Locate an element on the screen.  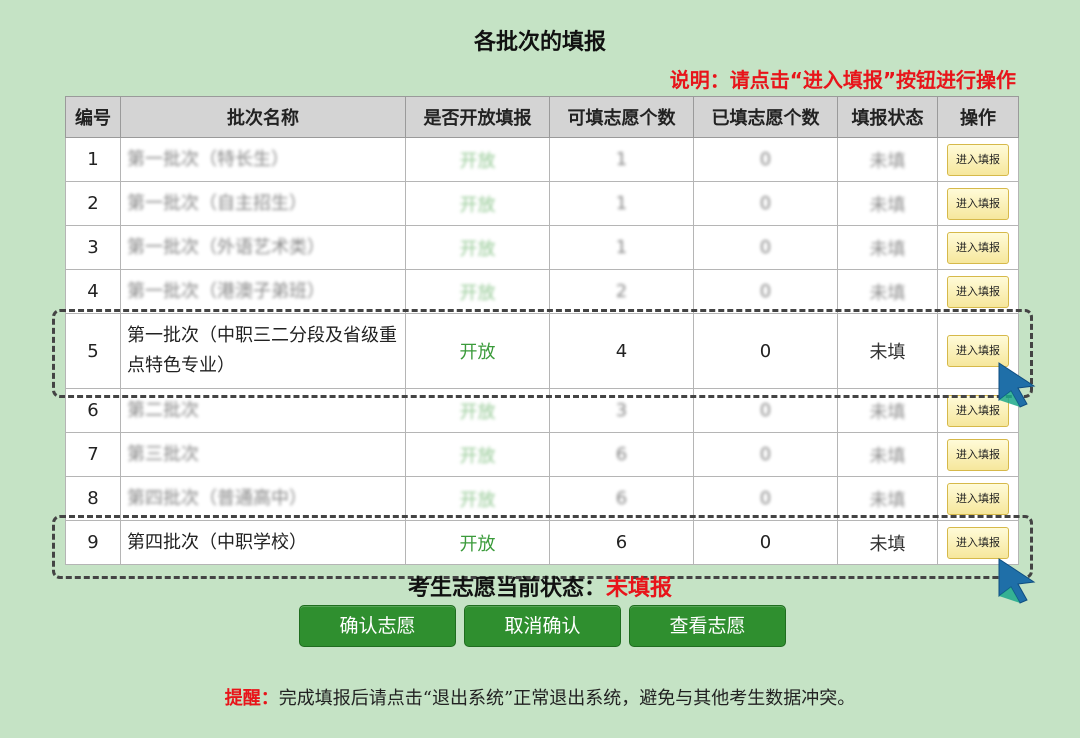
col-header-status: 填报状态 is located at coordinates (887, 117).